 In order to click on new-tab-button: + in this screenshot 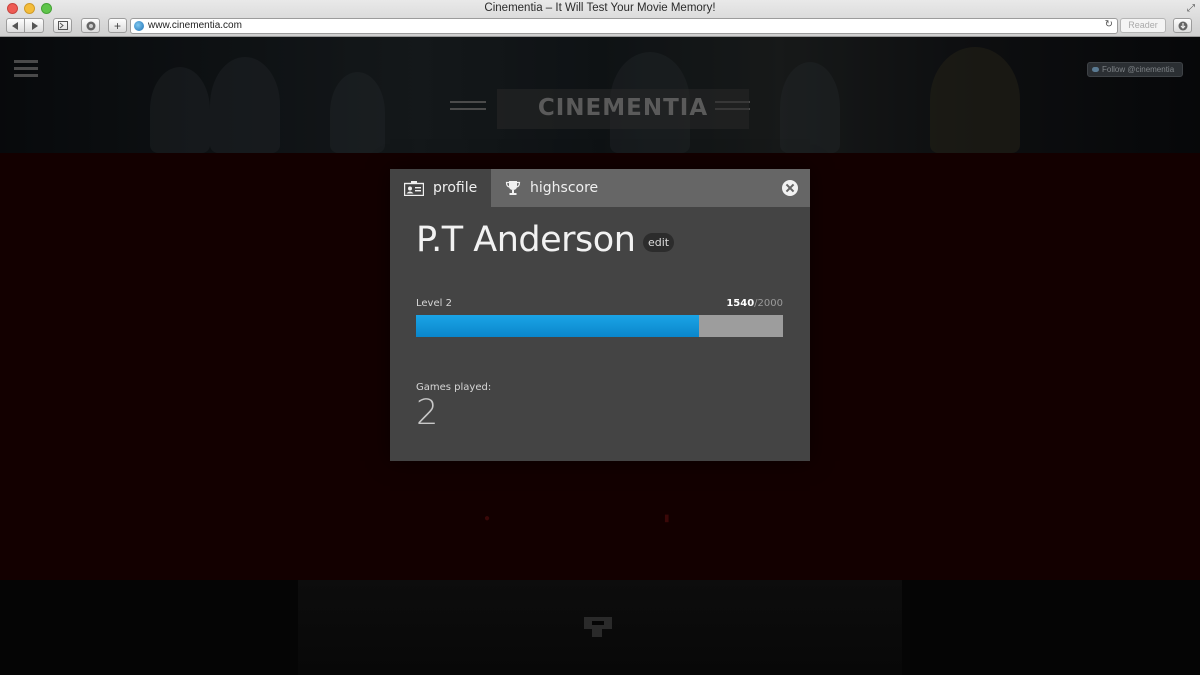, I will do `click(117, 25)`.